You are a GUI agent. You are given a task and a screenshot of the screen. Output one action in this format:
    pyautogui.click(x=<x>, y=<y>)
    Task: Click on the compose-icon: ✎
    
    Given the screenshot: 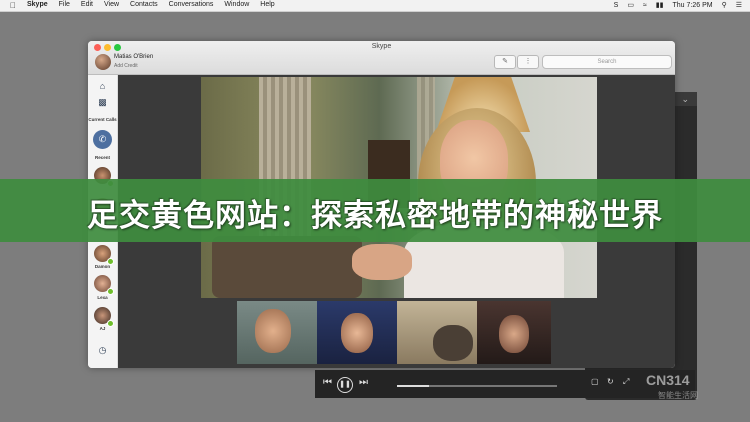 What is the action you would take?
    pyautogui.click(x=505, y=61)
    